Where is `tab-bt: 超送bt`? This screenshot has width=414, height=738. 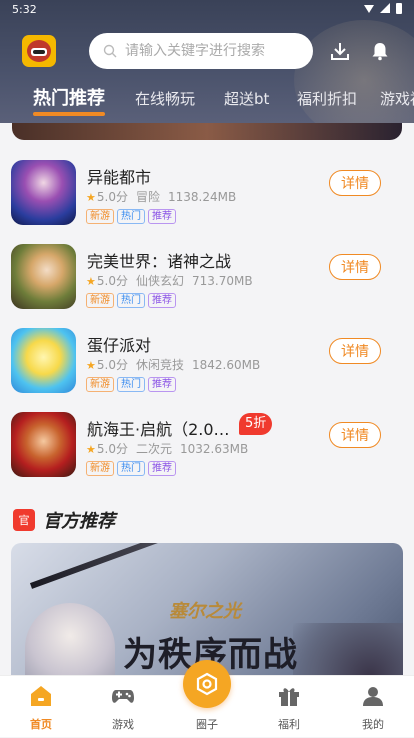
tab-bt: 超送bt is located at coordinates (246, 101).